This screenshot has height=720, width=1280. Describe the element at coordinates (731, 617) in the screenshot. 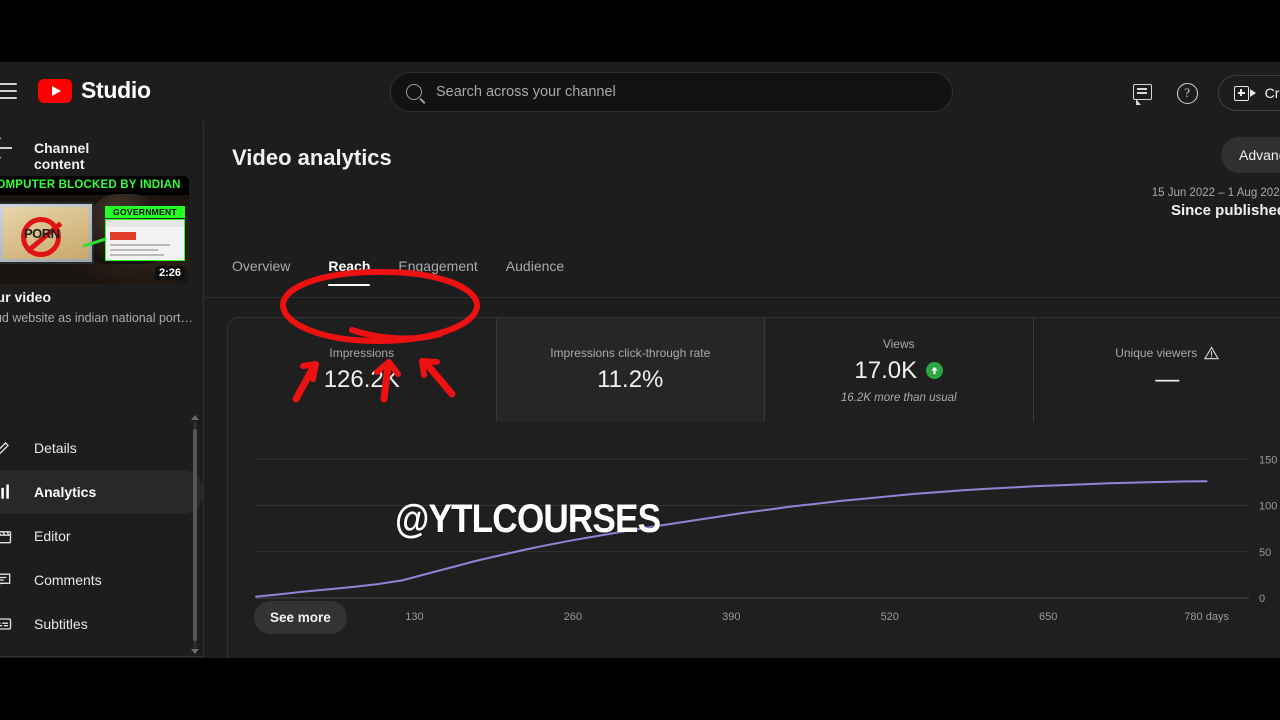

I see `chart-x-tick: 390` at that location.